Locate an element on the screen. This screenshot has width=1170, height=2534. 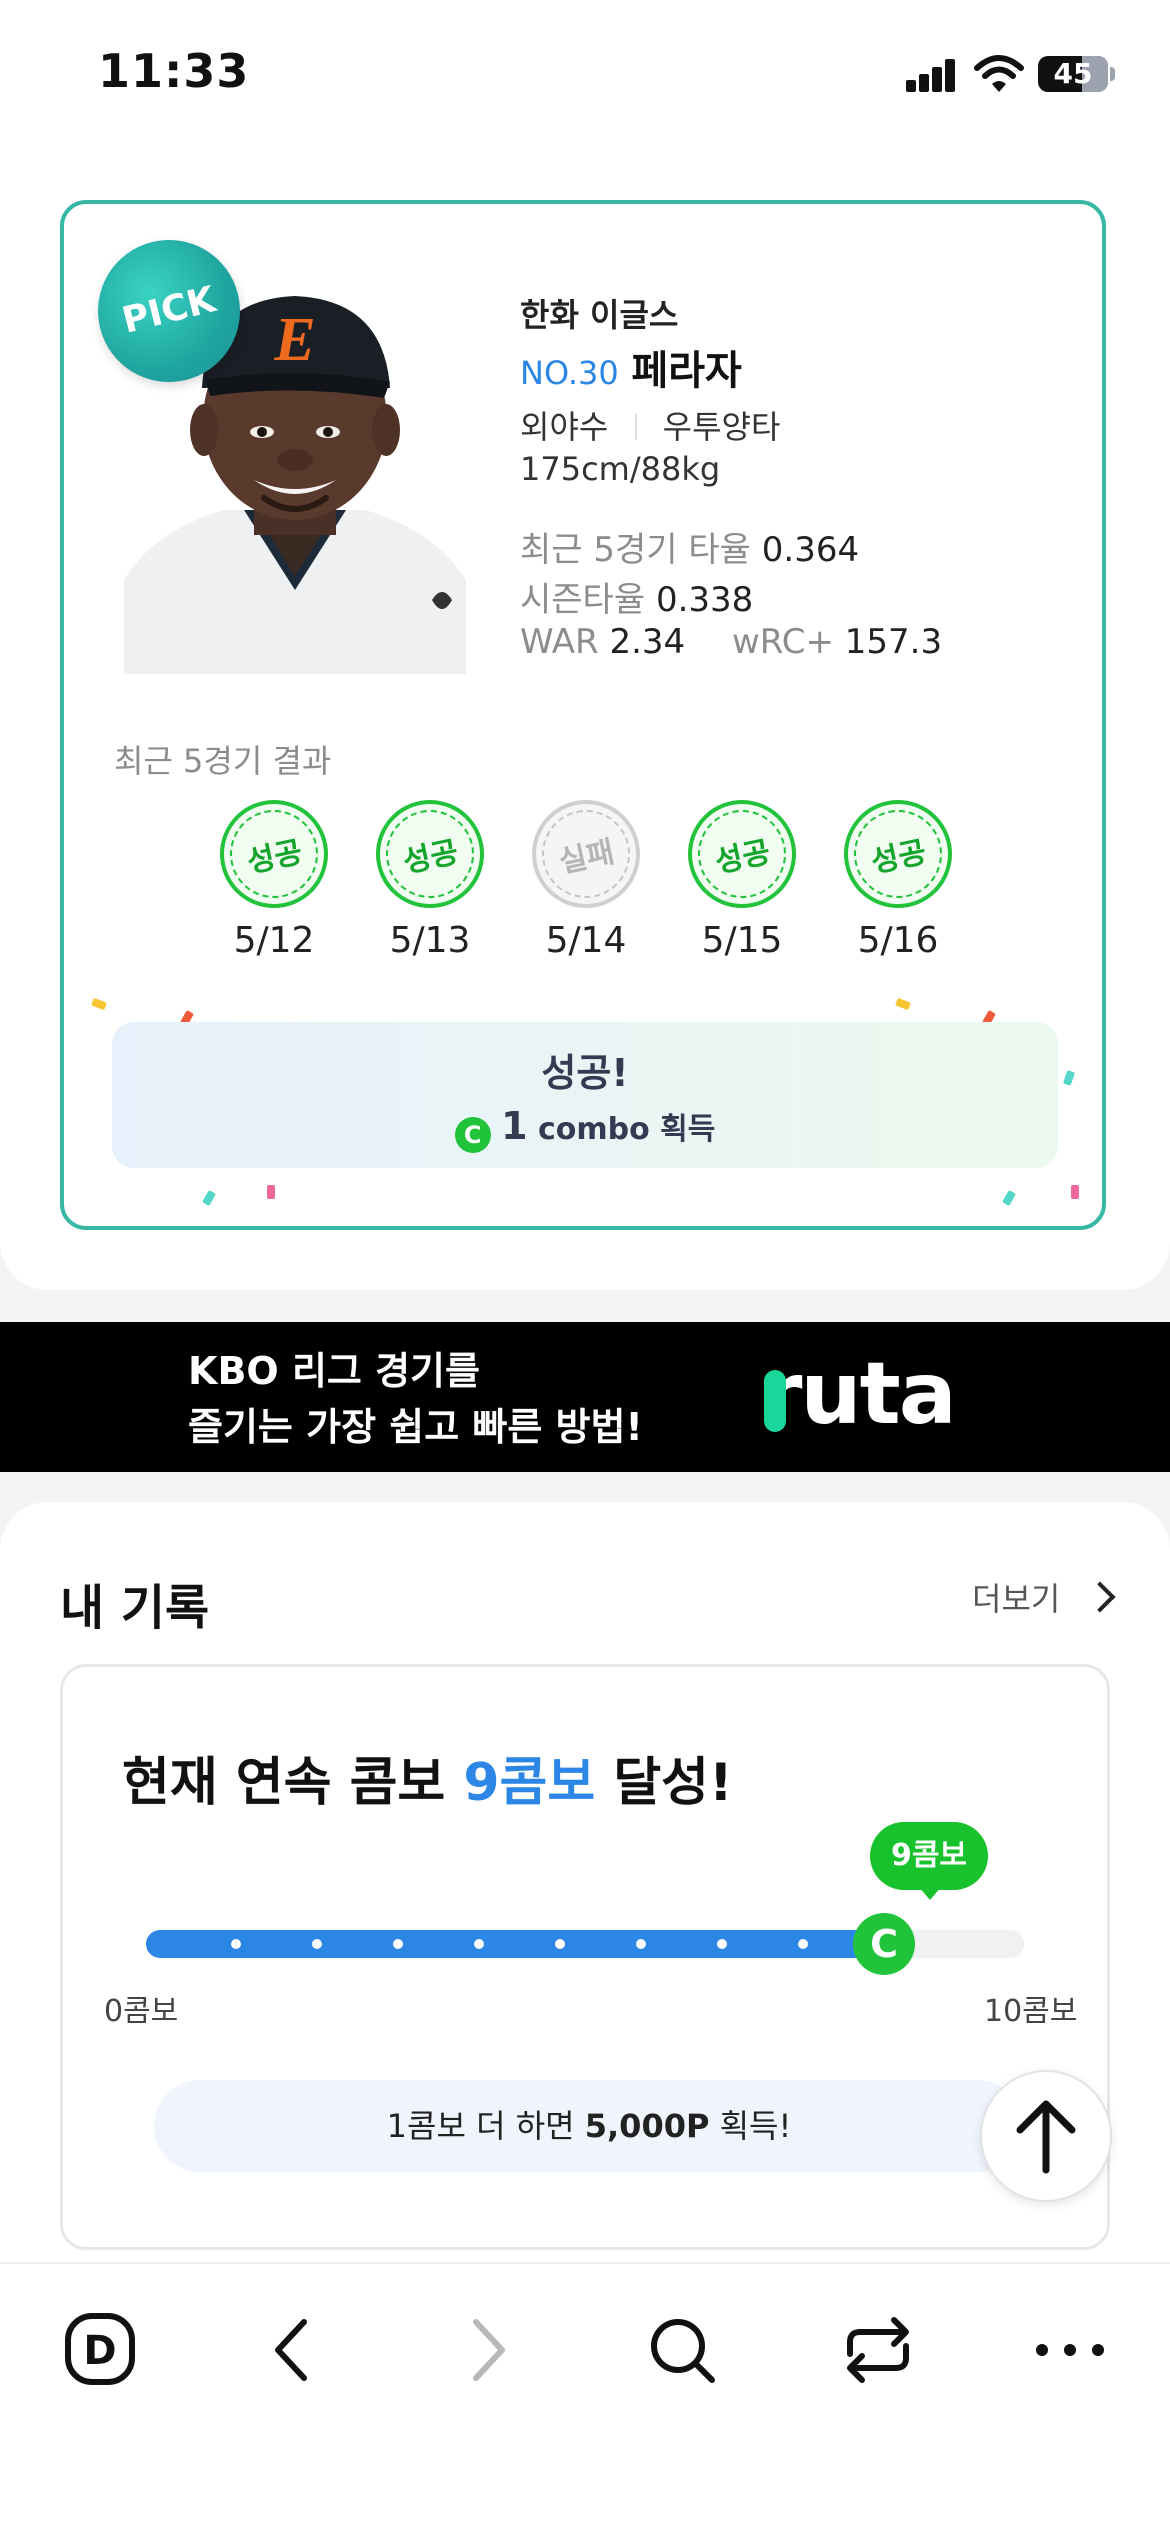
recent5-avg-label: 최근 5경기 타율 is located at coordinates (635, 550).